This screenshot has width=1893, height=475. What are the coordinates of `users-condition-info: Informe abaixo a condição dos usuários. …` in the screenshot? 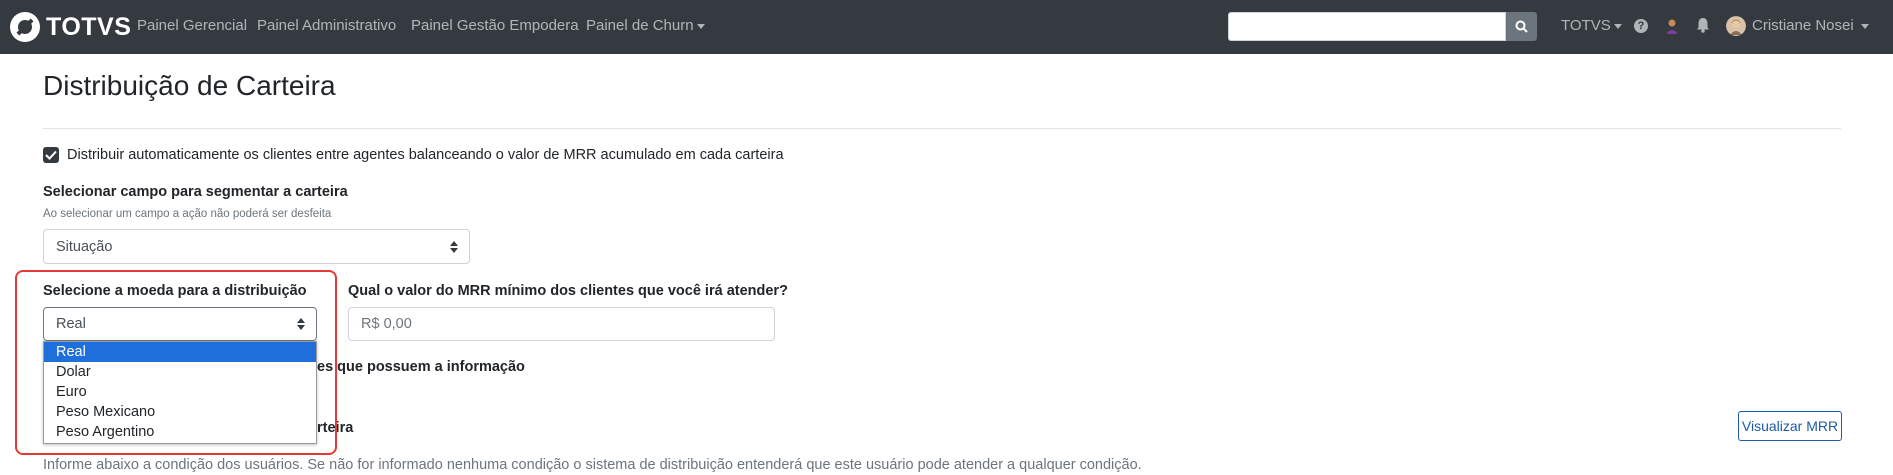 It's located at (592, 465).